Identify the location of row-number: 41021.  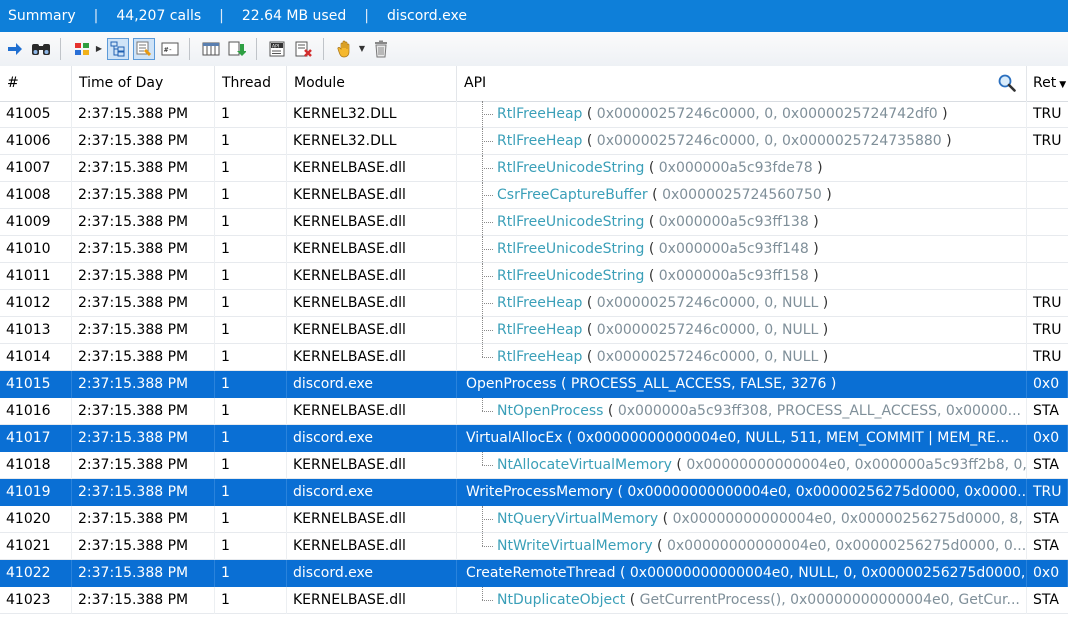
(36, 546).